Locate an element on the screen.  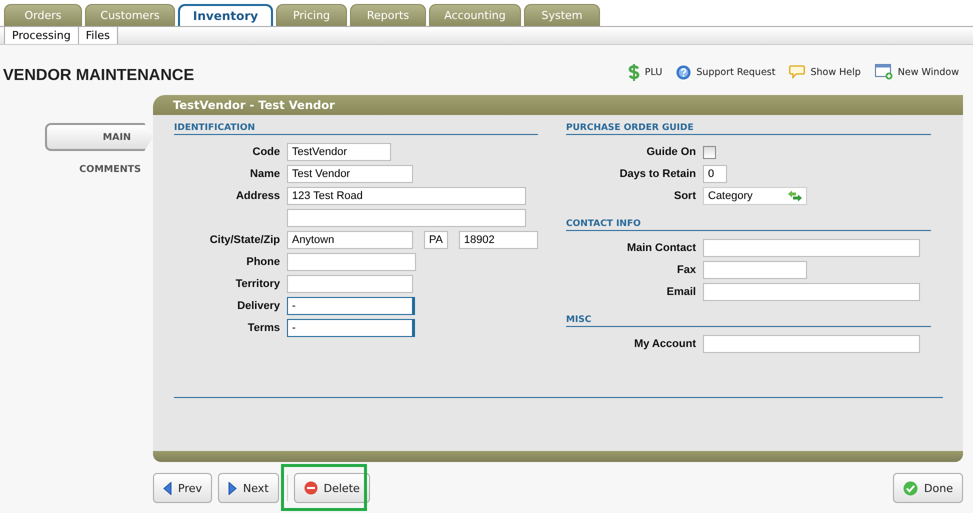
text-field: 0 is located at coordinates (715, 174).